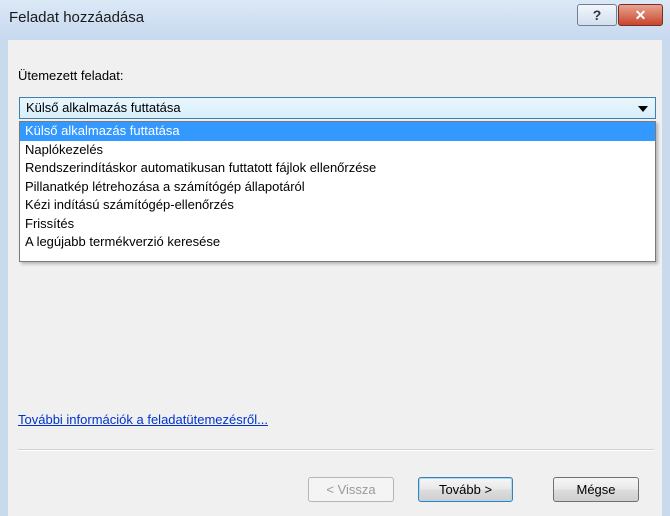 The height and width of the screenshot is (516, 670). What do you see at coordinates (71, 75) in the screenshot?
I see `scheduled-task-label: Ütemezett feladat:` at bounding box center [71, 75].